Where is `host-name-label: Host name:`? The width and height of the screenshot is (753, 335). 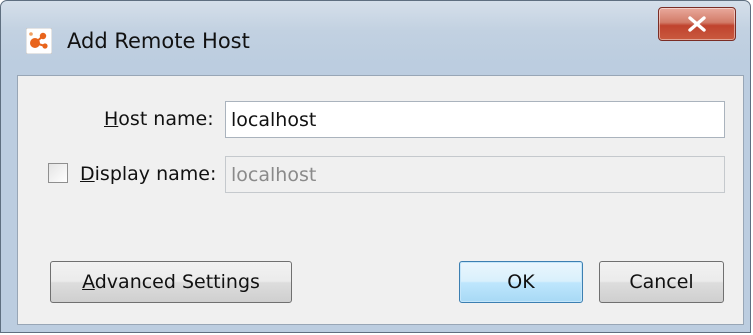 host-name-label: Host name: is located at coordinates (159, 119).